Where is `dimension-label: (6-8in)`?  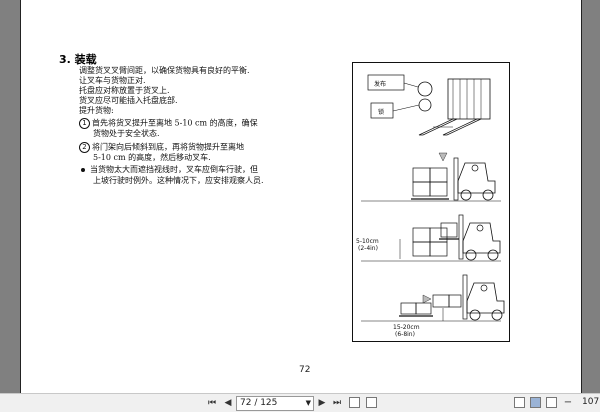 dimension-label: (6-8in) is located at coordinates (405, 334).